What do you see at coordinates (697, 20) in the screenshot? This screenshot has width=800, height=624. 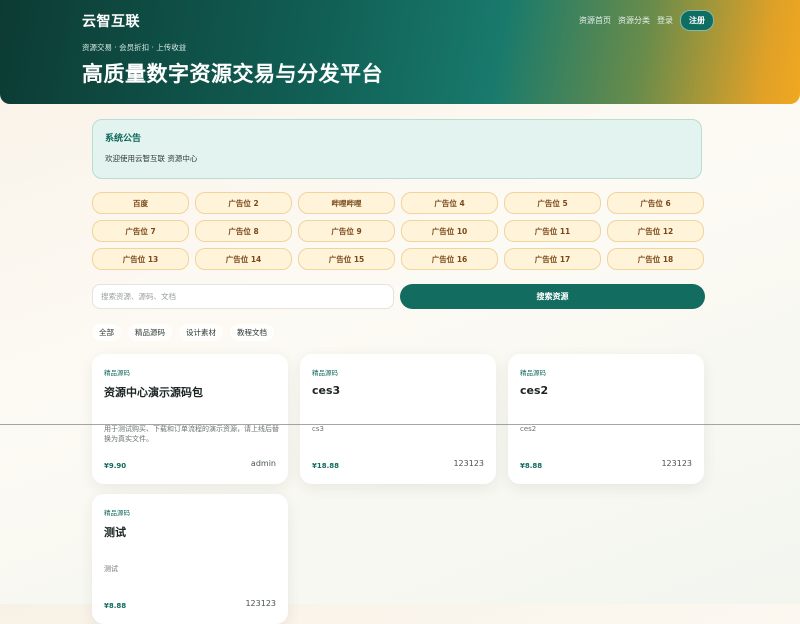 I see `register-button: 注册` at bounding box center [697, 20].